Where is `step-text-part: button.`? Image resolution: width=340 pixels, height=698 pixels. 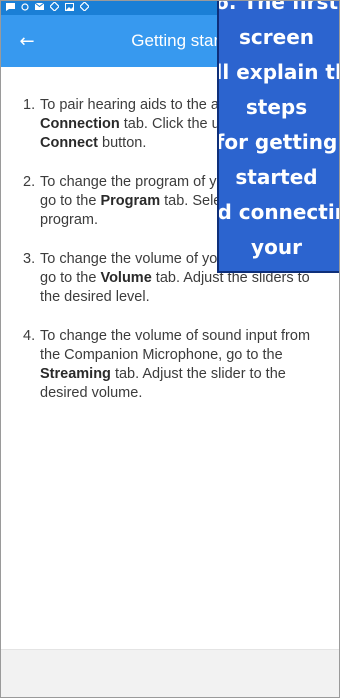 step-text-part: button. is located at coordinates (122, 143).